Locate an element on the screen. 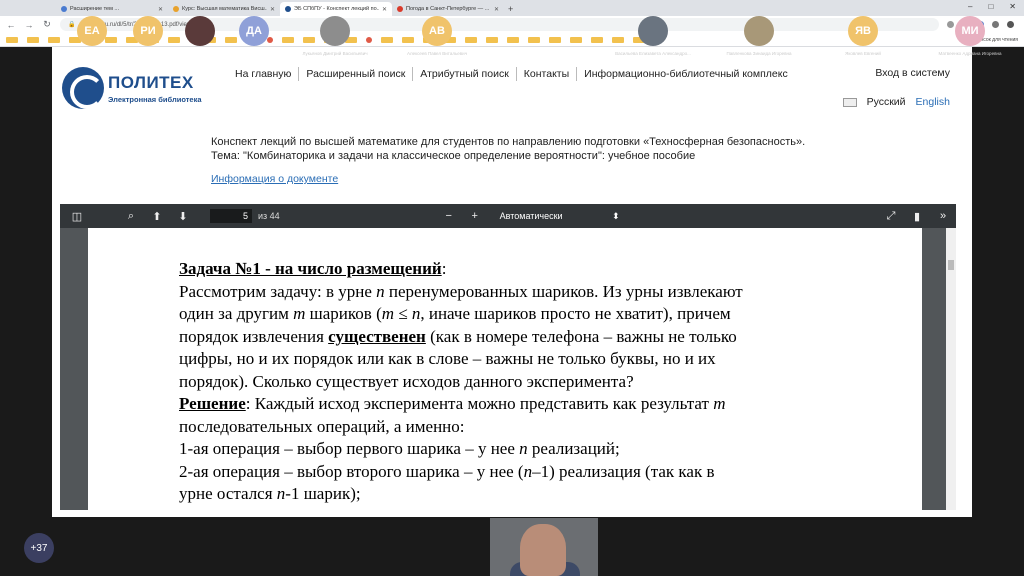  lang-en-link: English is located at coordinates (933, 102).